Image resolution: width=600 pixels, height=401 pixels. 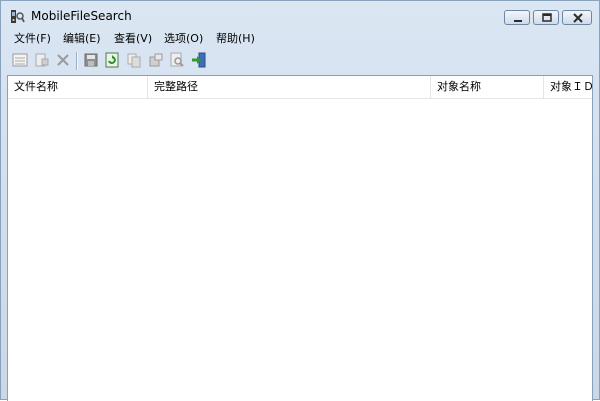 What do you see at coordinates (289, 87) in the screenshot?
I see `column-header-full-path: 完整路径` at bounding box center [289, 87].